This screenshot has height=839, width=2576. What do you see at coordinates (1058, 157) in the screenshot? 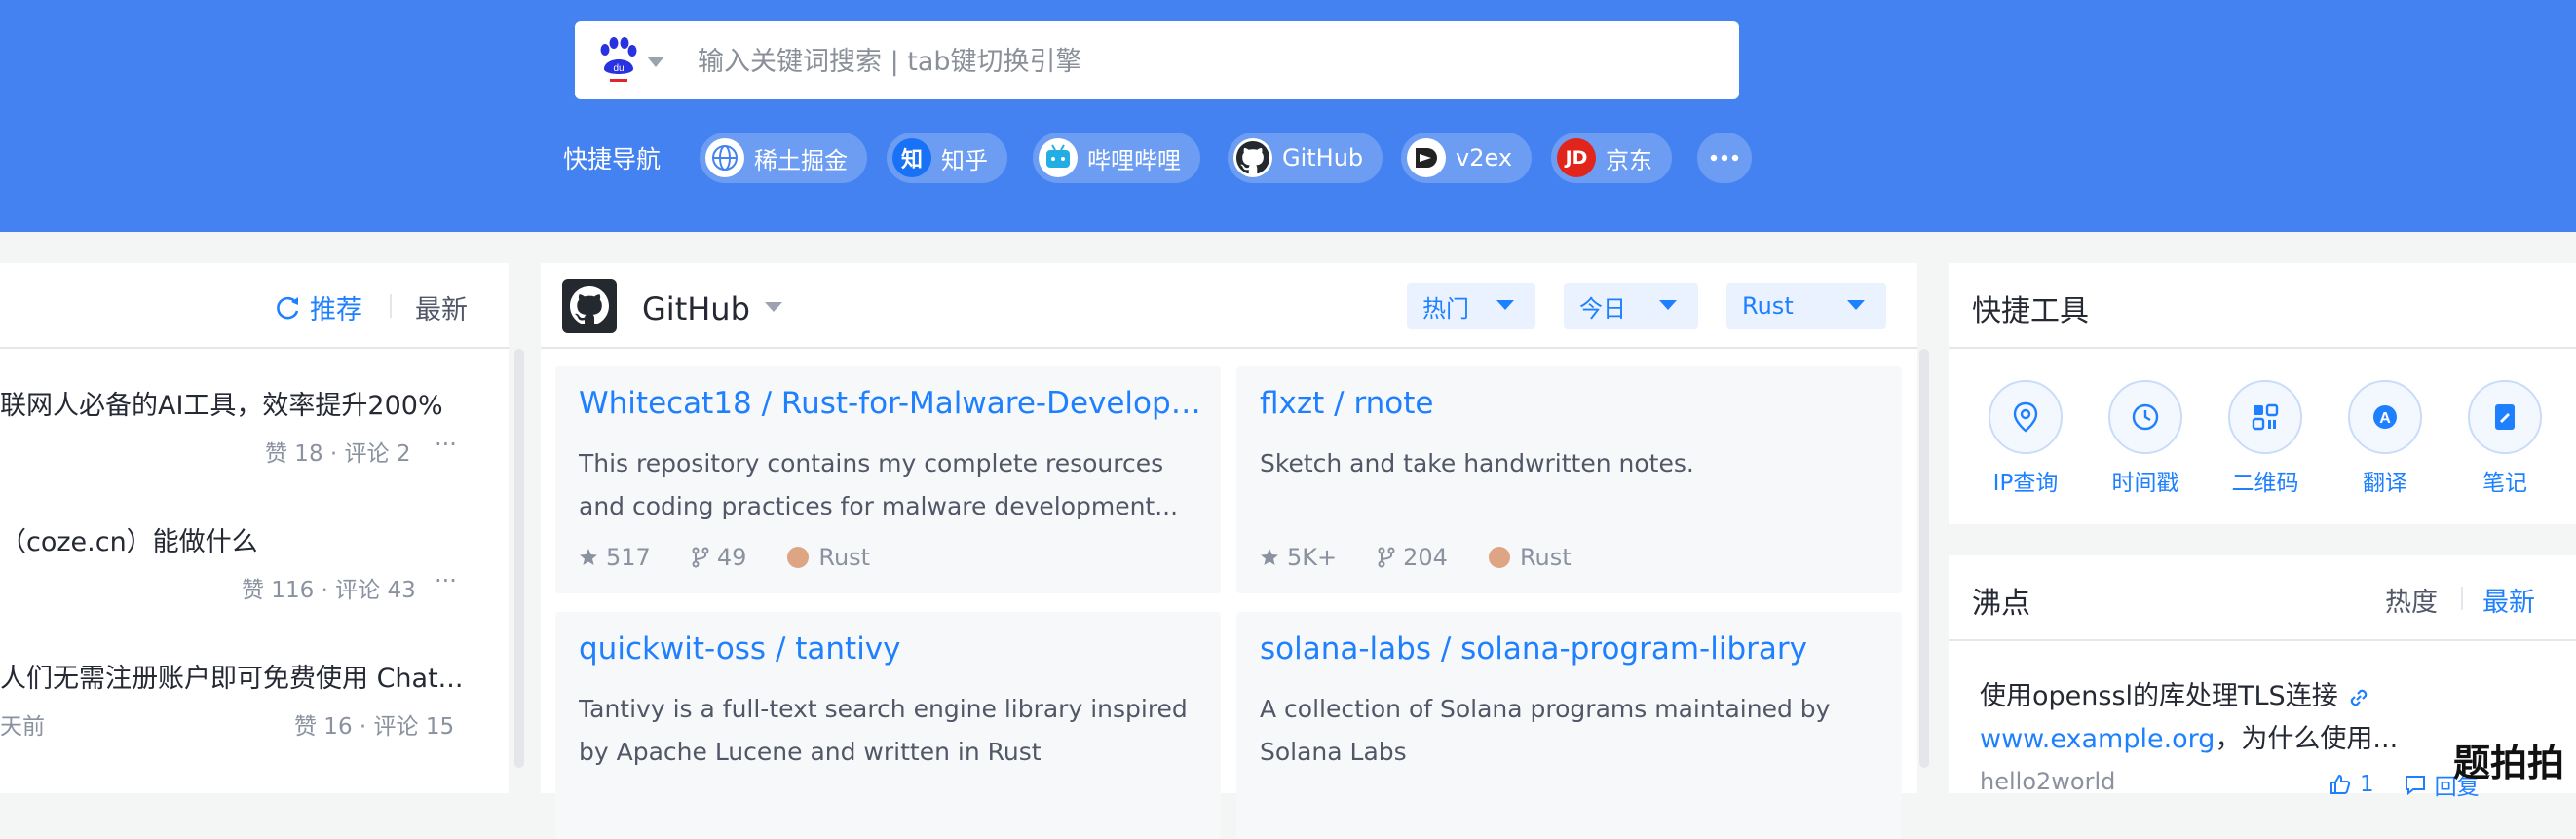
I see `bilibili-icon` at bounding box center [1058, 157].